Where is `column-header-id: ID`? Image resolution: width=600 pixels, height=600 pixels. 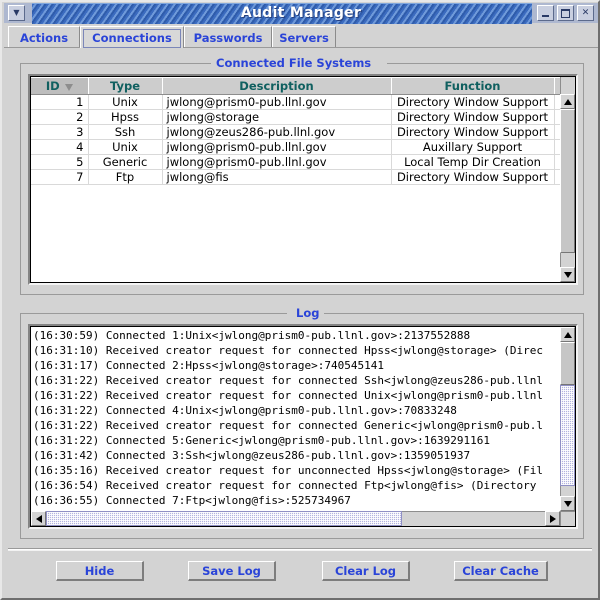 column-header-id: ID is located at coordinates (60, 86).